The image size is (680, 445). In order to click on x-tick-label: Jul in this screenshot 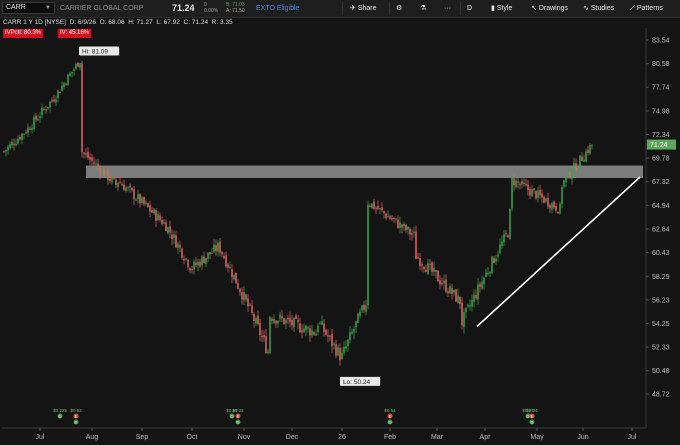, I will do `click(632, 437)`.